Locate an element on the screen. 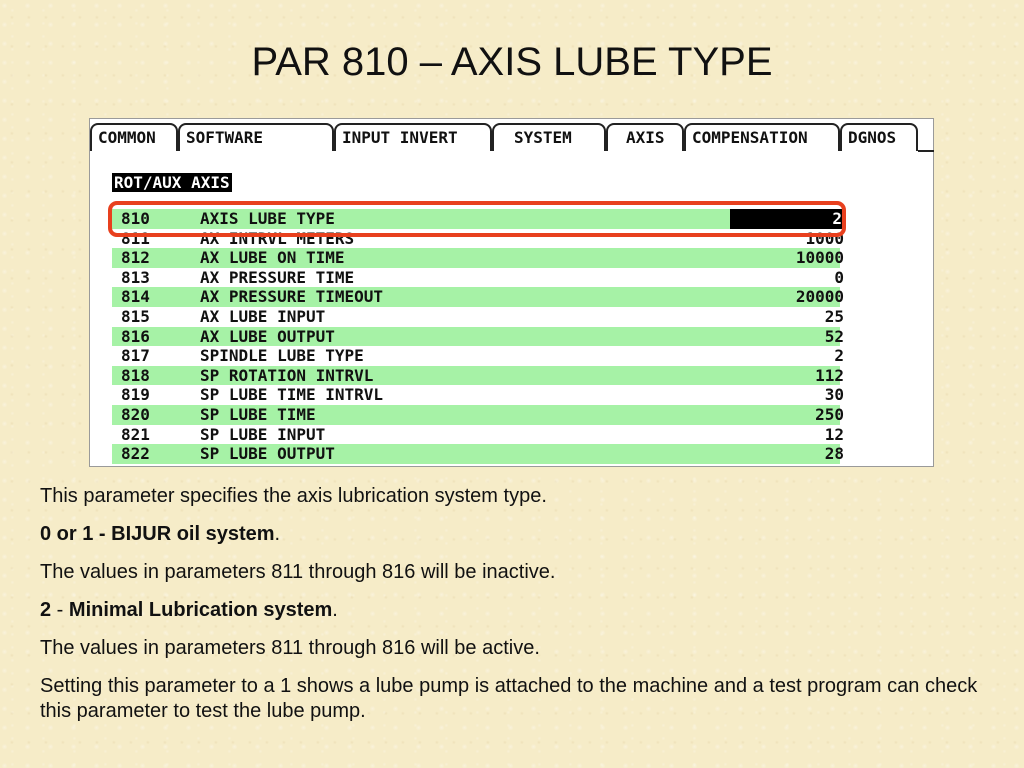 Image resolution: width=1024 pixels, height=768 pixels. section-label: ROT/AUX AXIS is located at coordinates (172, 182).